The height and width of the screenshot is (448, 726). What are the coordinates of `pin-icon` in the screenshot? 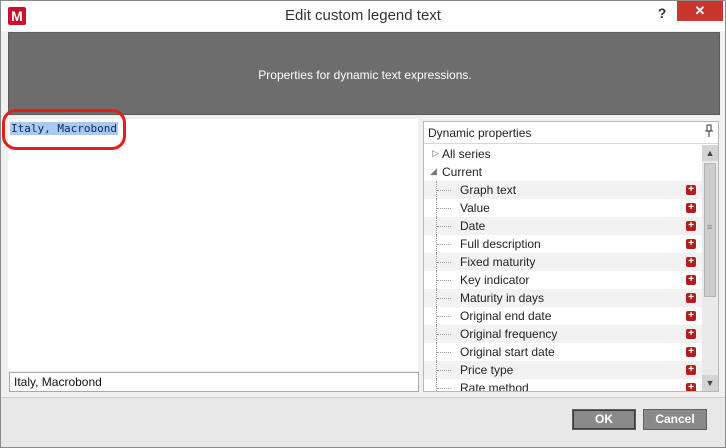 It's located at (709, 132).